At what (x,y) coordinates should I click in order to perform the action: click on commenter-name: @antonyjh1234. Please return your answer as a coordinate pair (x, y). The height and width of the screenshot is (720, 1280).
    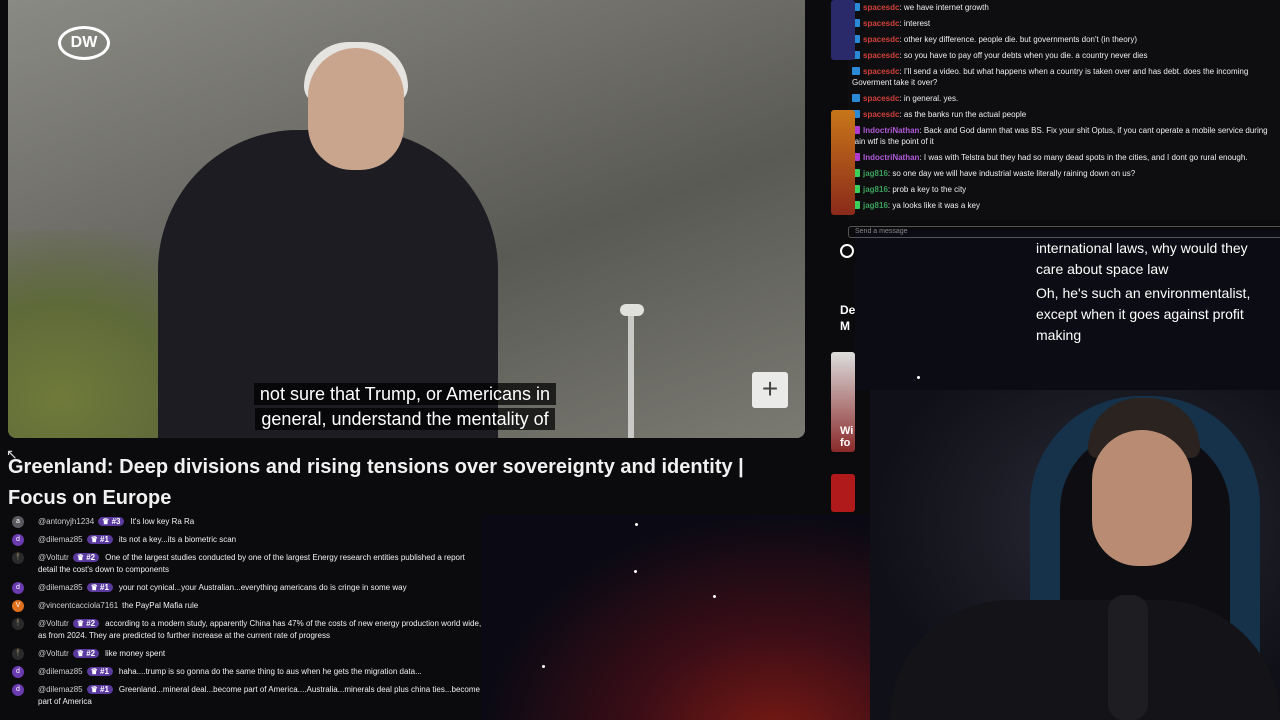
    Looking at the image, I should click on (66, 521).